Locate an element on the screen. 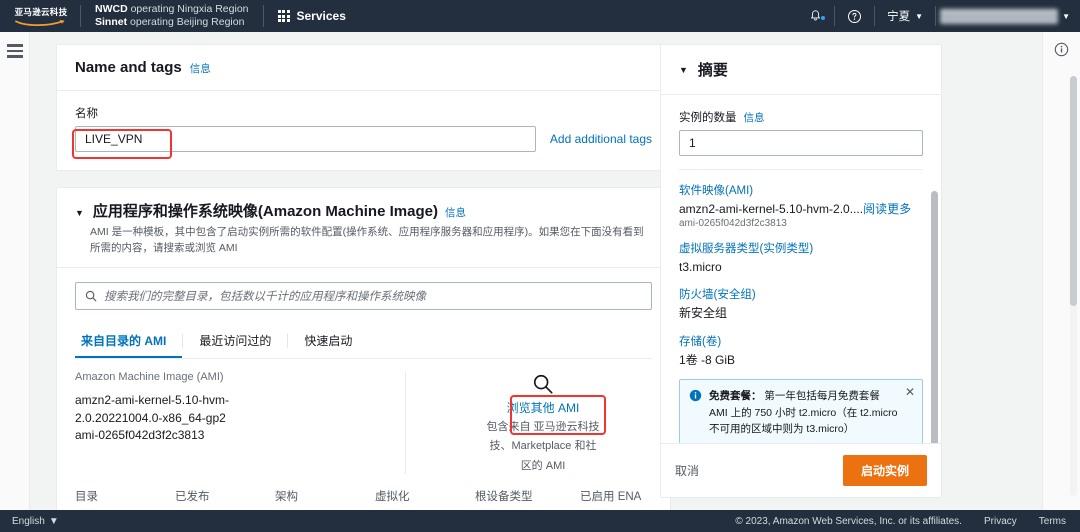  region-selector: 宁夏 ▼ is located at coordinates (905, 16).